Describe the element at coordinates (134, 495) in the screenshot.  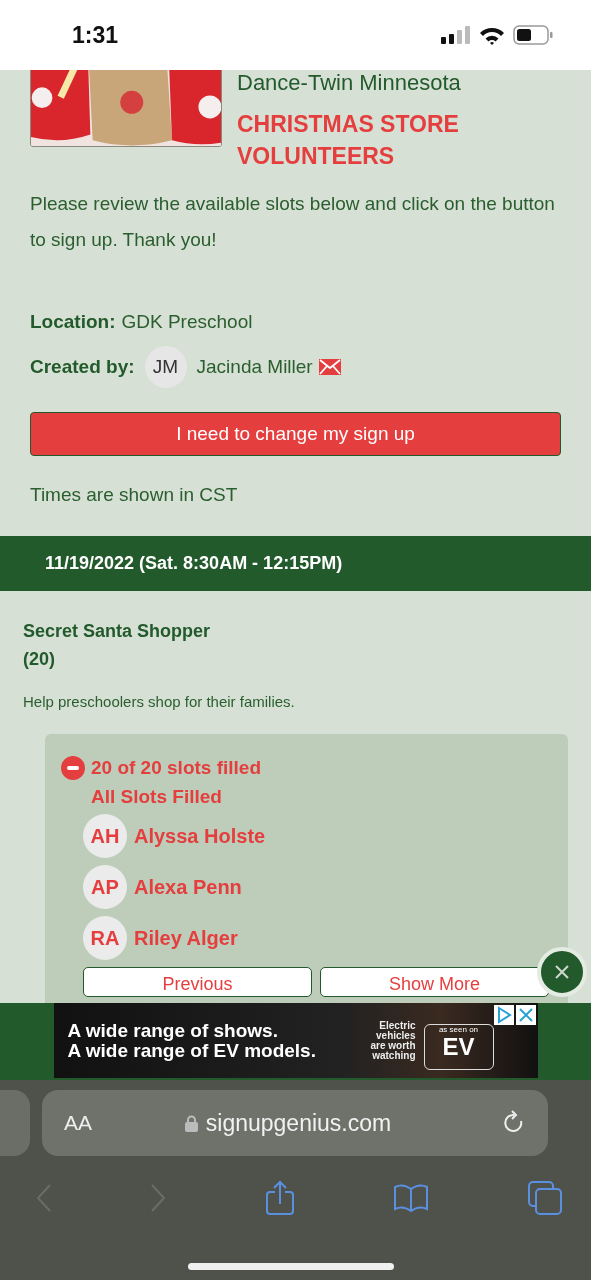
I see `timezone-note: Times are shown in CST` at that location.